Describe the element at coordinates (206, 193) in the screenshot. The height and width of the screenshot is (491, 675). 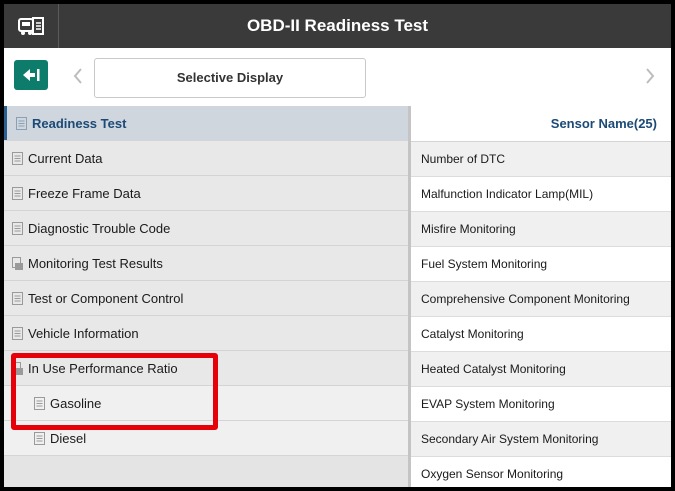
I see `menu-item-freeze-frame-data: Freeze Frame Data` at that location.